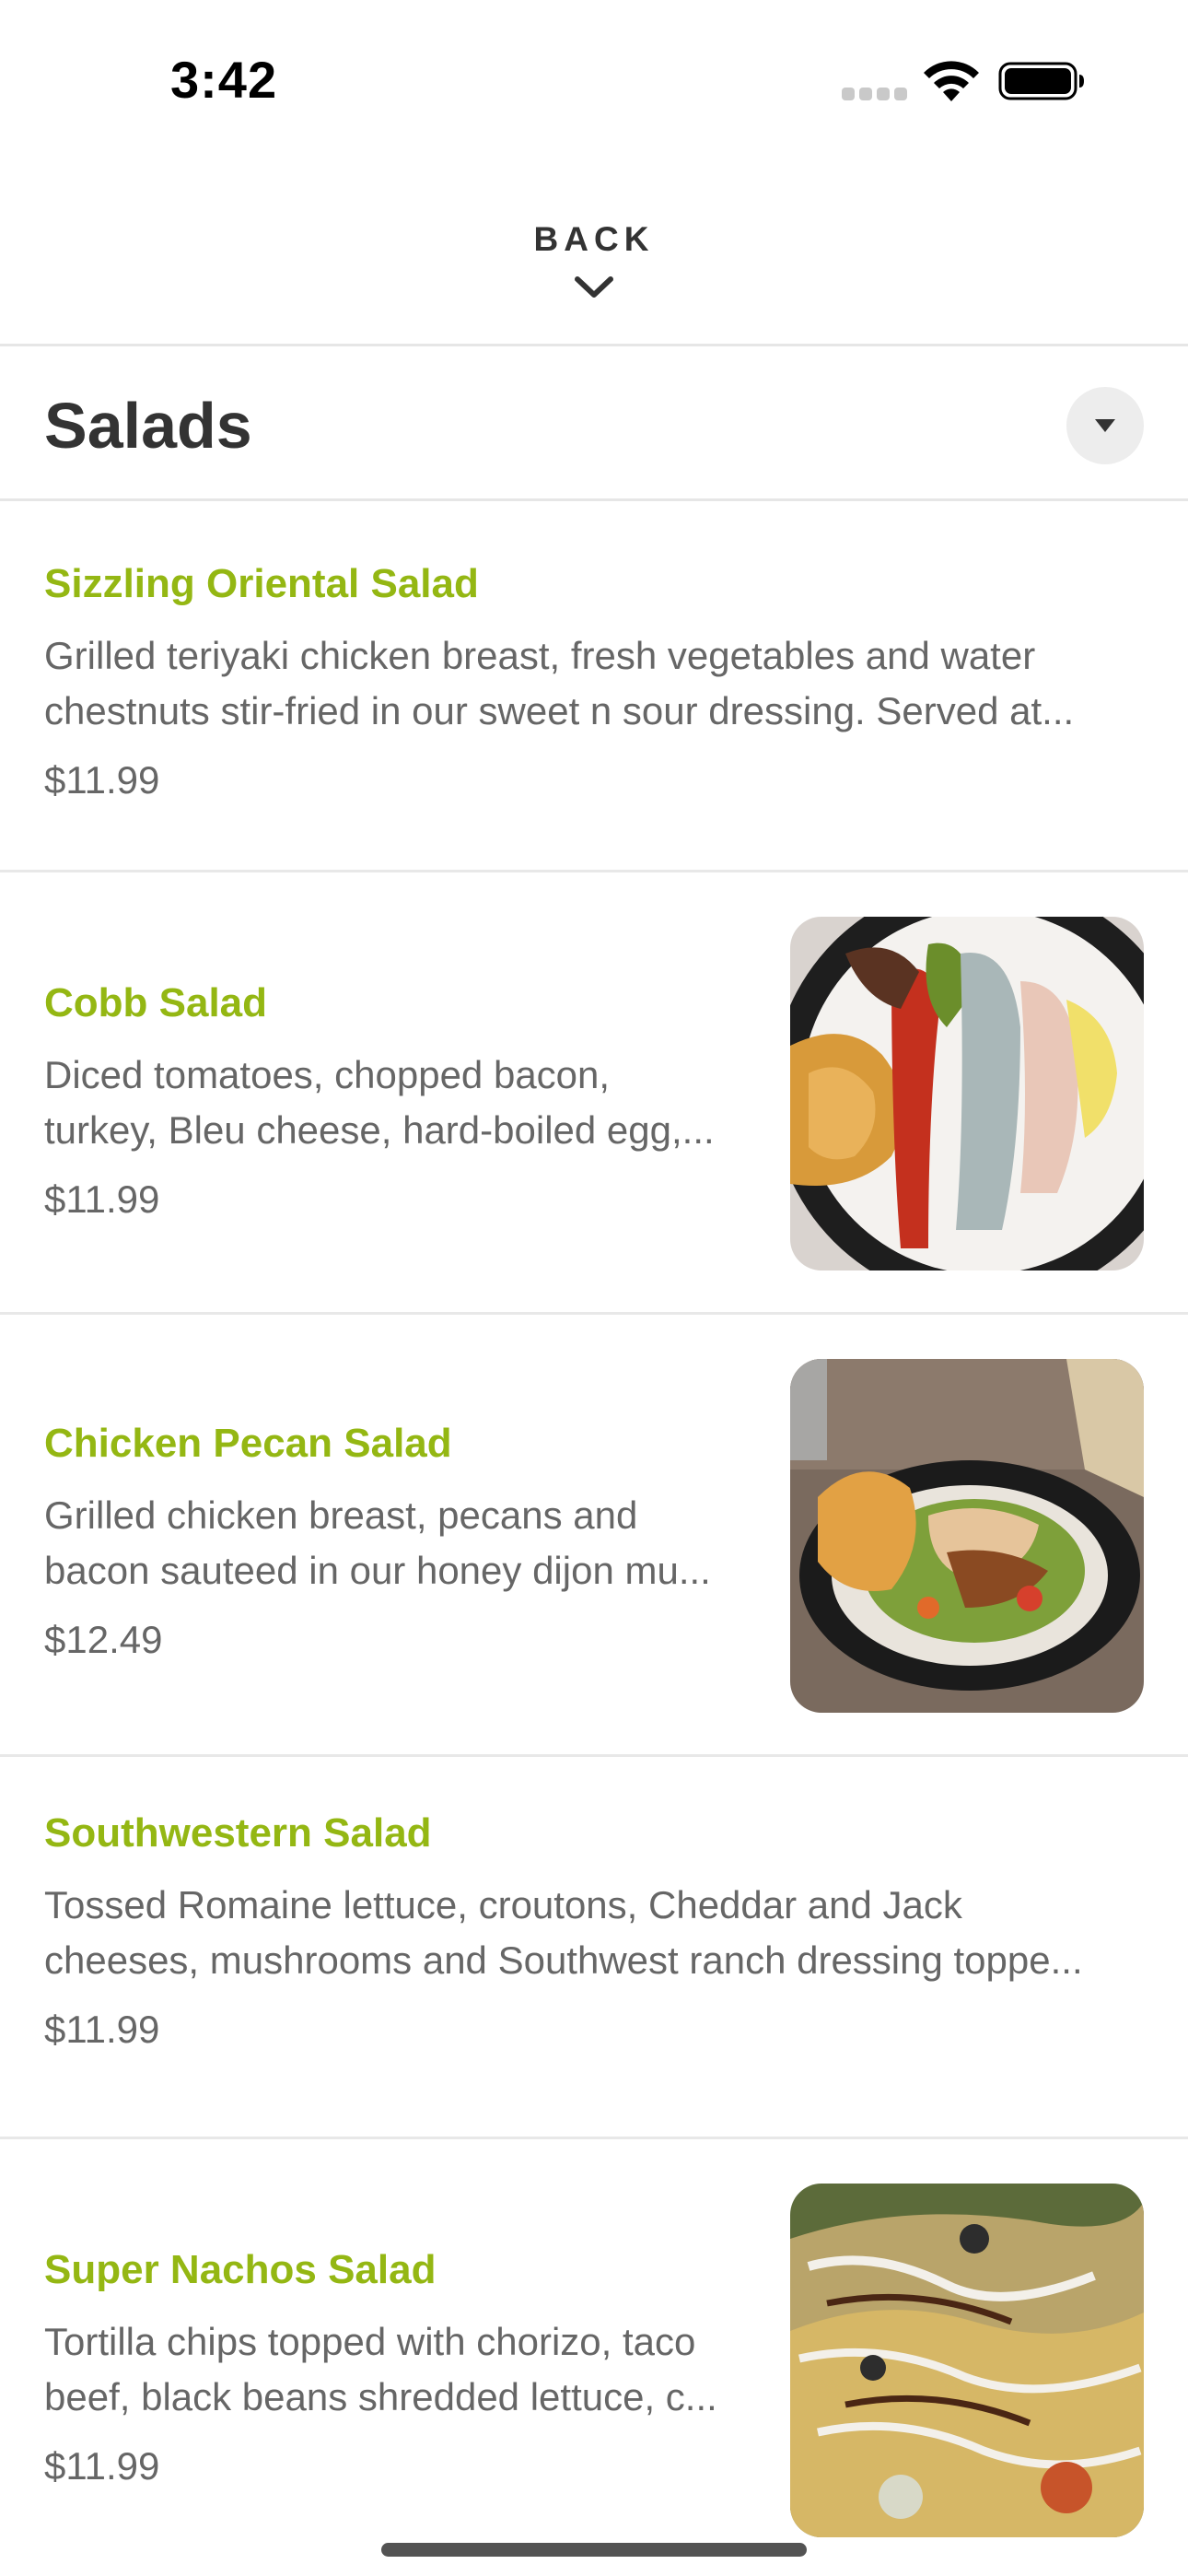 The width and height of the screenshot is (1188, 2576). What do you see at coordinates (261, 583) in the screenshot?
I see `item-name: Sizzling Oriental Salad` at bounding box center [261, 583].